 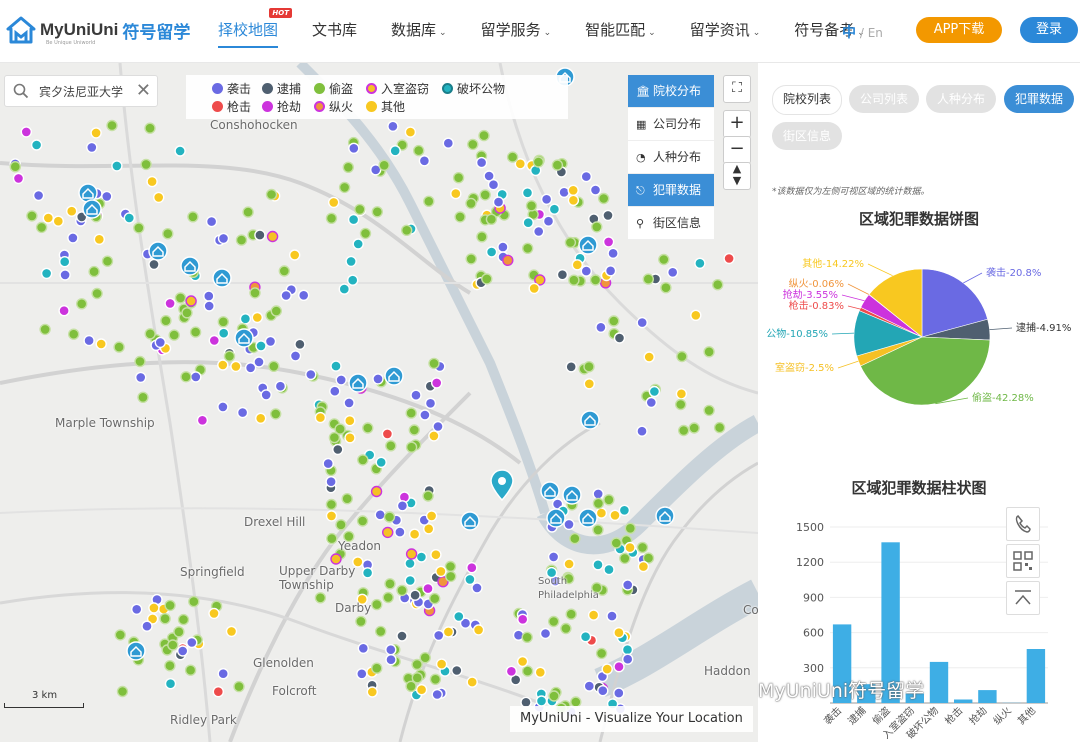 I want to click on tab-crime-data: 犯罪数据, so click(x=1039, y=99).